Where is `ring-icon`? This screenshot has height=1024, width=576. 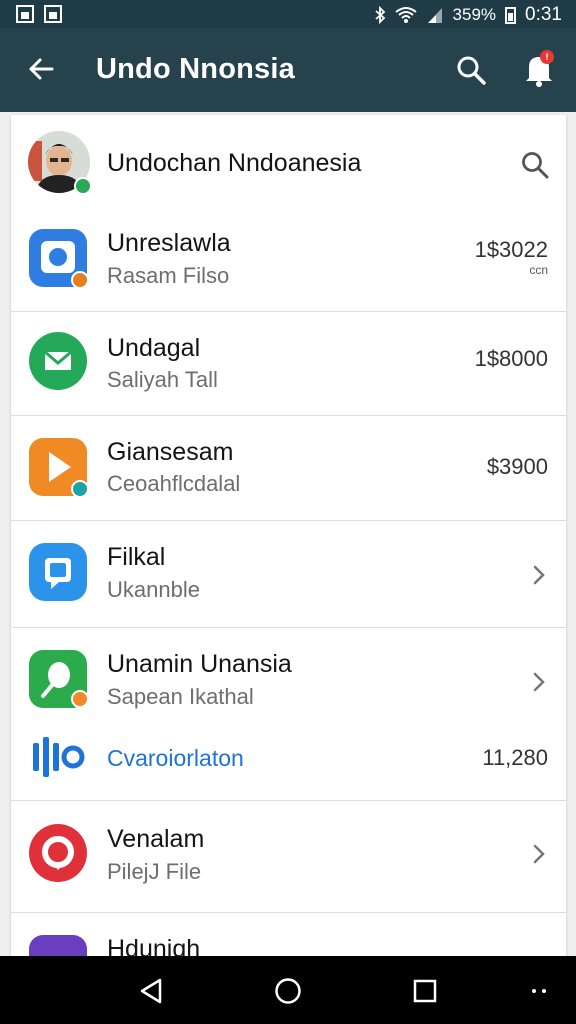
ring-icon is located at coordinates (58, 853).